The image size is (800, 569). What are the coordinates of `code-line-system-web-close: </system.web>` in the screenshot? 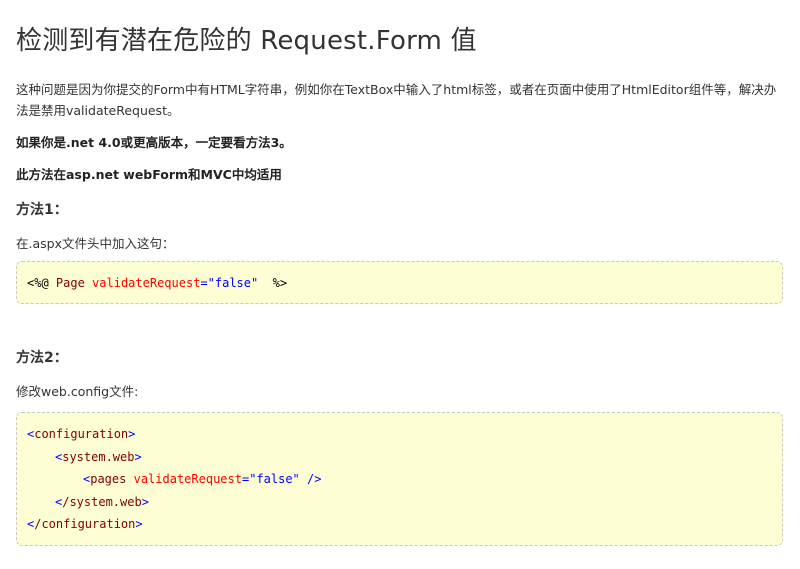 It's located at (102, 501).